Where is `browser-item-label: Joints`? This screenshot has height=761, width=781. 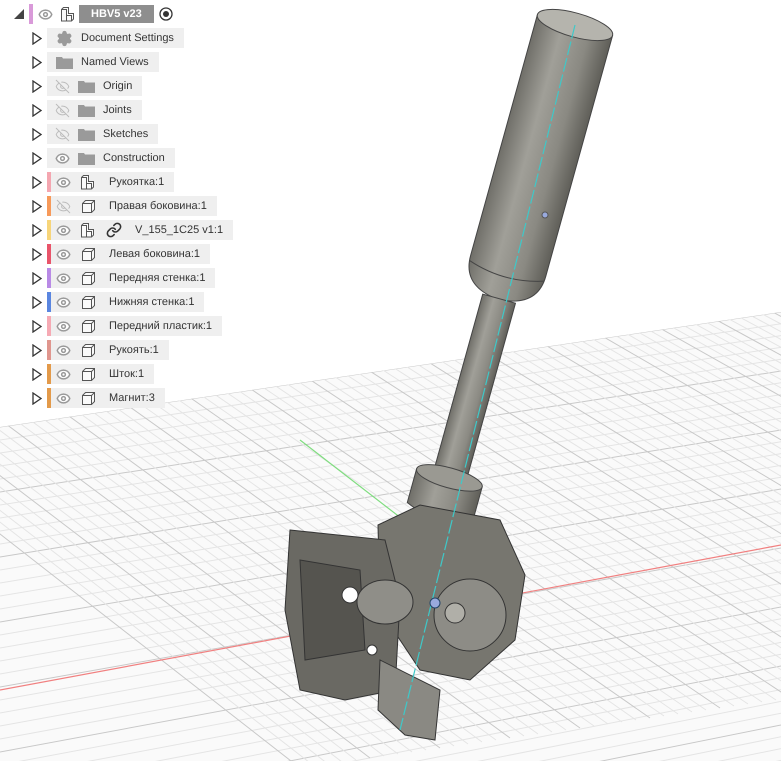
browser-item-label: Joints is located at coordinates (117, 110).